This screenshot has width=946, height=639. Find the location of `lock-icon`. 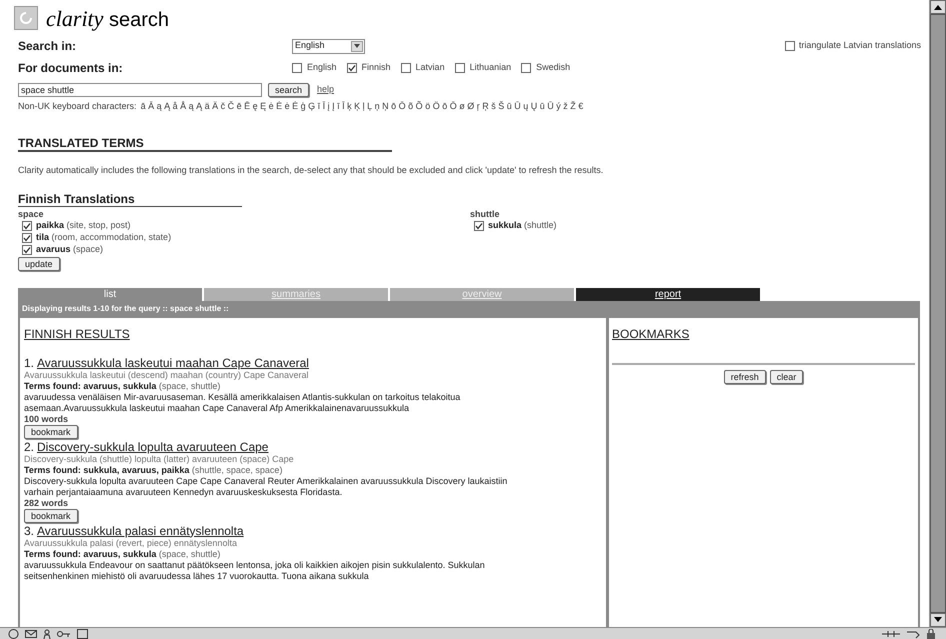

lock-icon is located at coordinates (932, 633).